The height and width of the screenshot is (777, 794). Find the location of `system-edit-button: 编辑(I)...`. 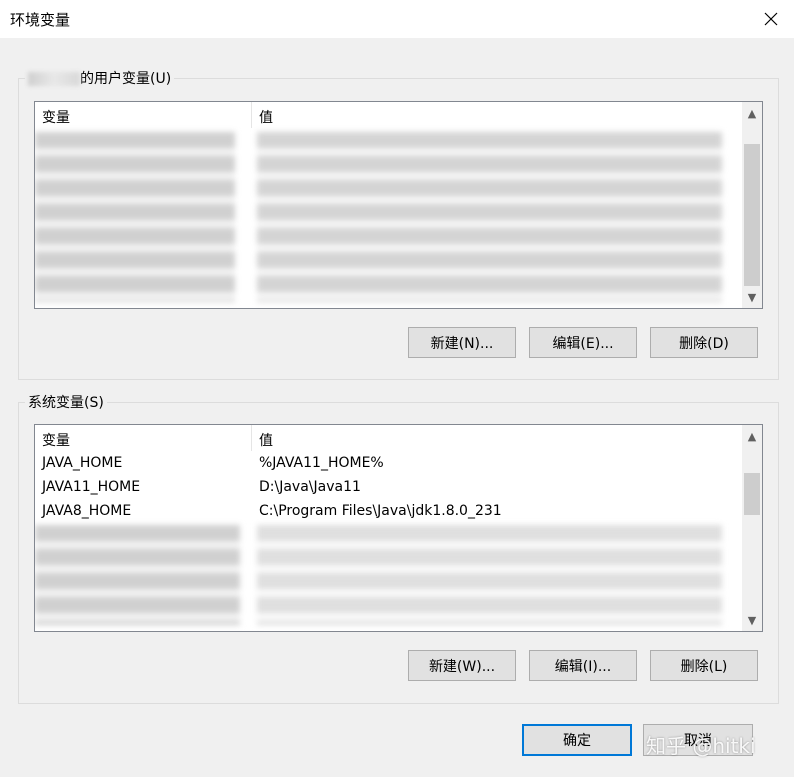

system-edit-button: 编辑(I)... is located at coordinates (583, 665).